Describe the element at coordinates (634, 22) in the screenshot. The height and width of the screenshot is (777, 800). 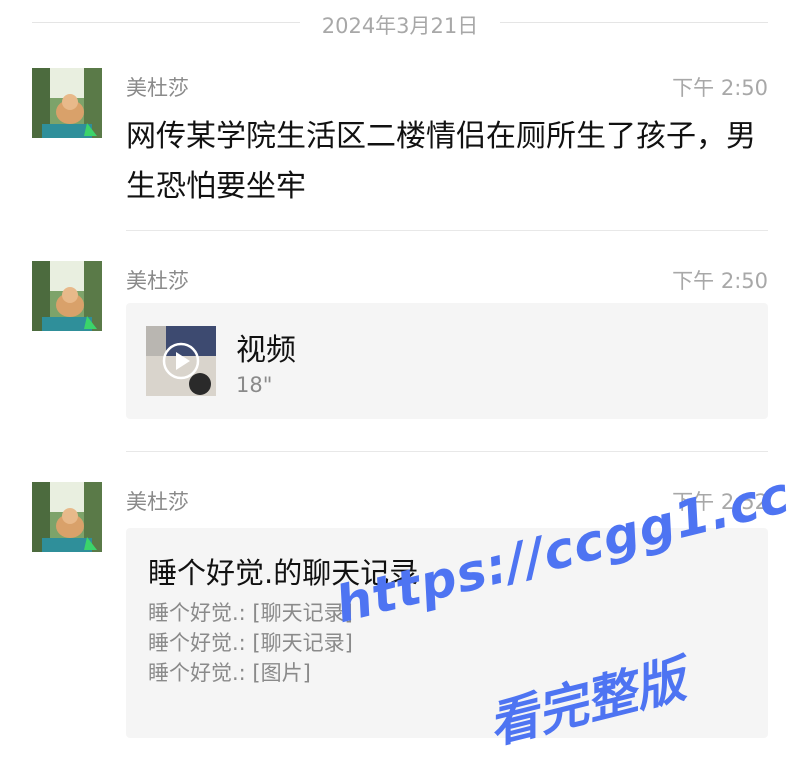
I see `divider-line-right` at that location.